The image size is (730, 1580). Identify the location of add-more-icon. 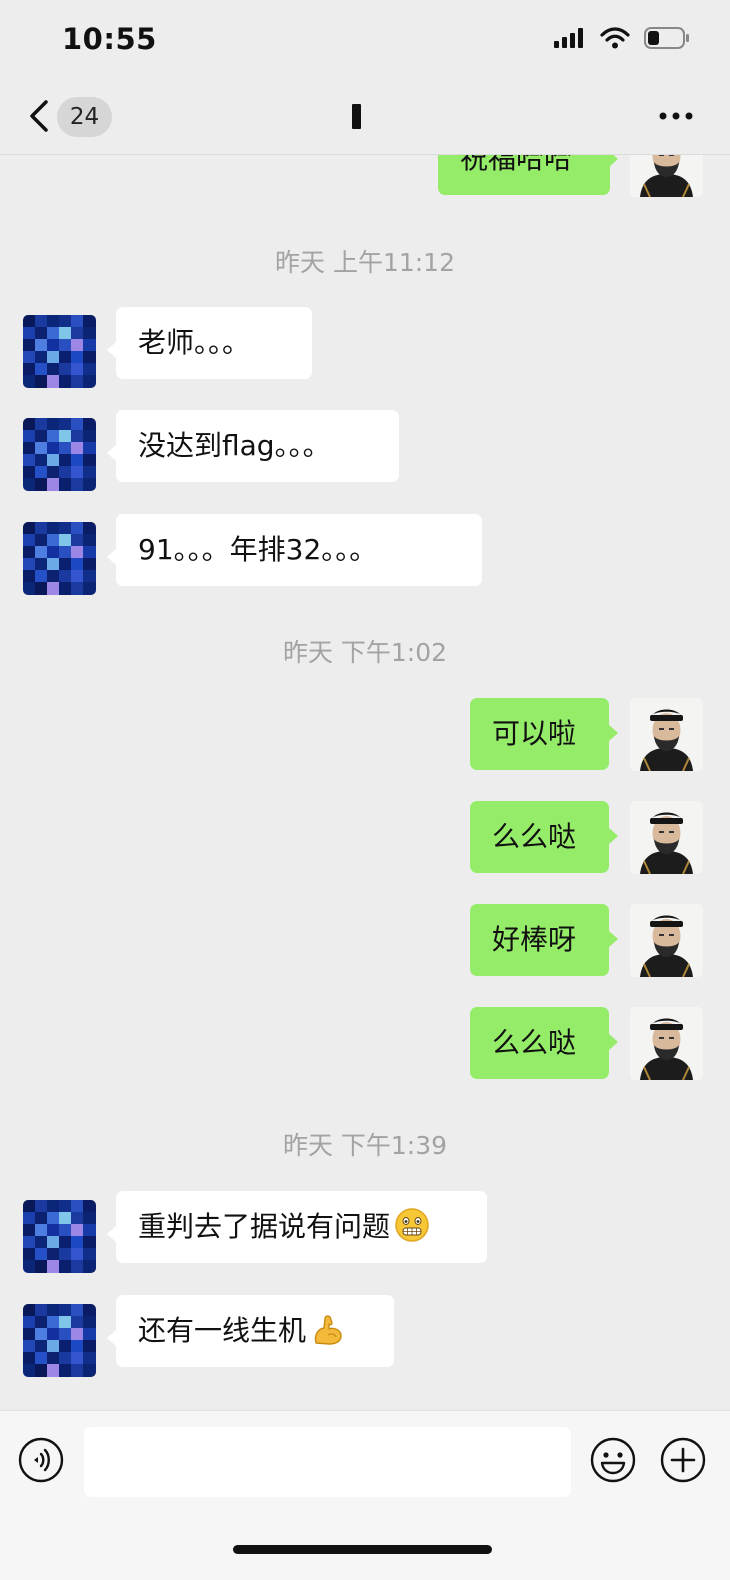
(683, 1460).